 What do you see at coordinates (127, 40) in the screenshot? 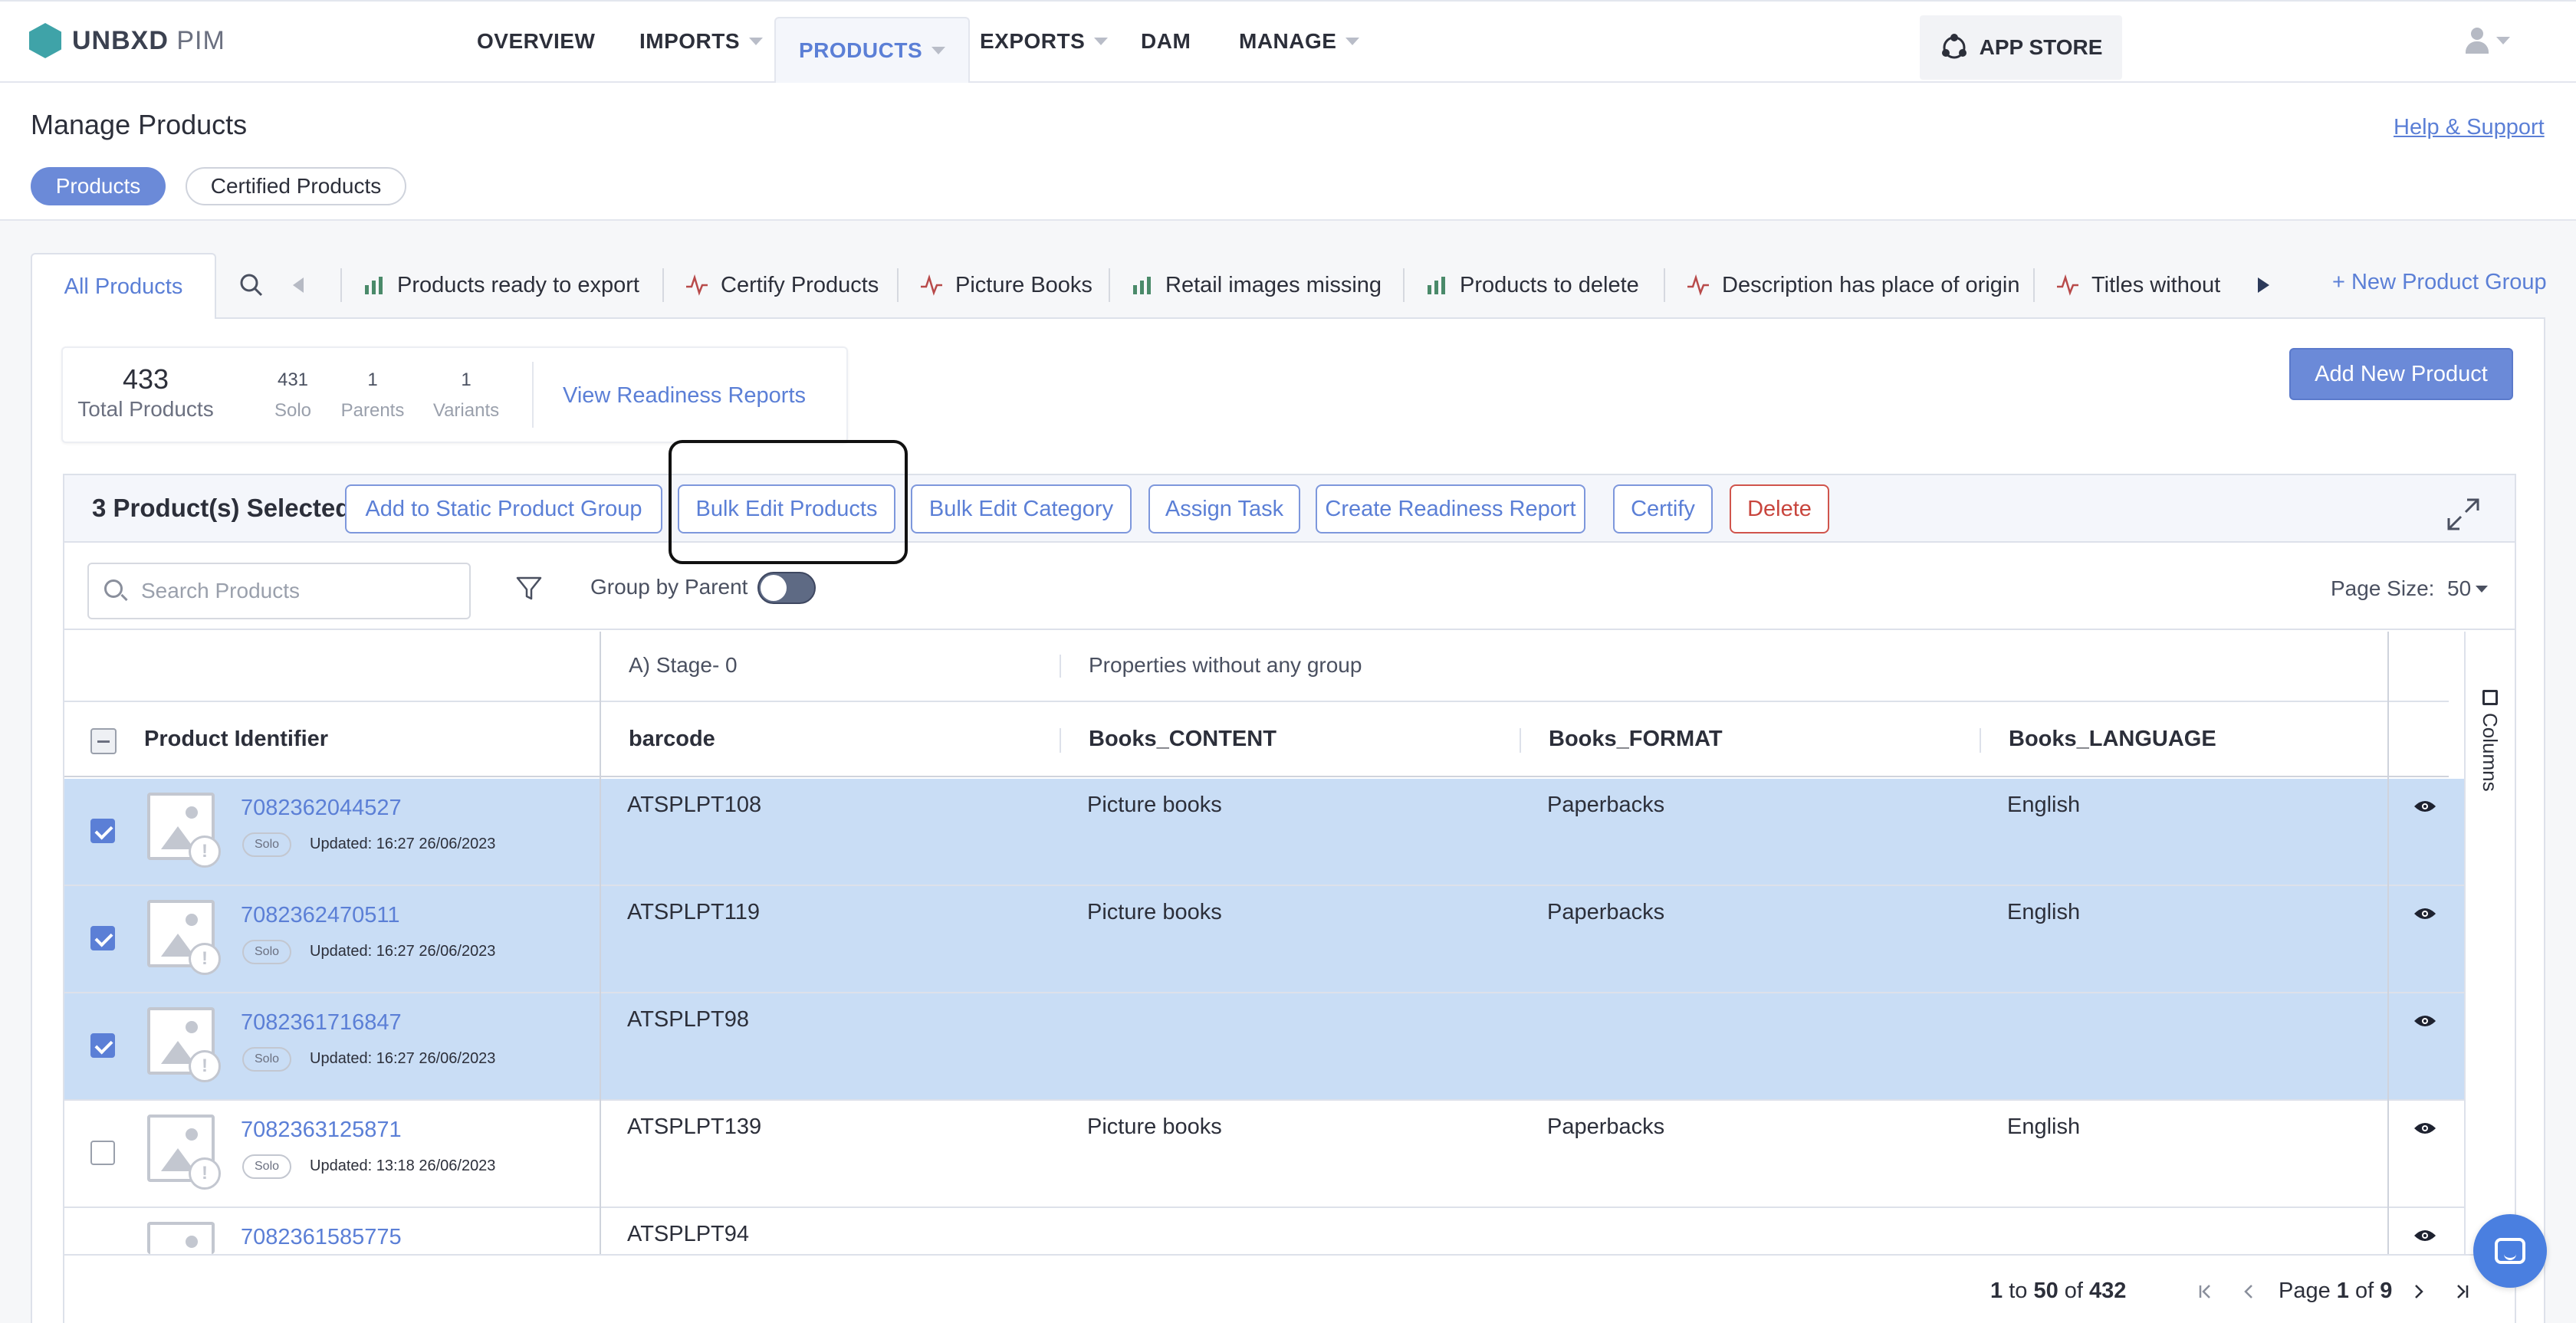
I see `unbxd-logo: UNBXD PIM` at bounding box center [127, 40].